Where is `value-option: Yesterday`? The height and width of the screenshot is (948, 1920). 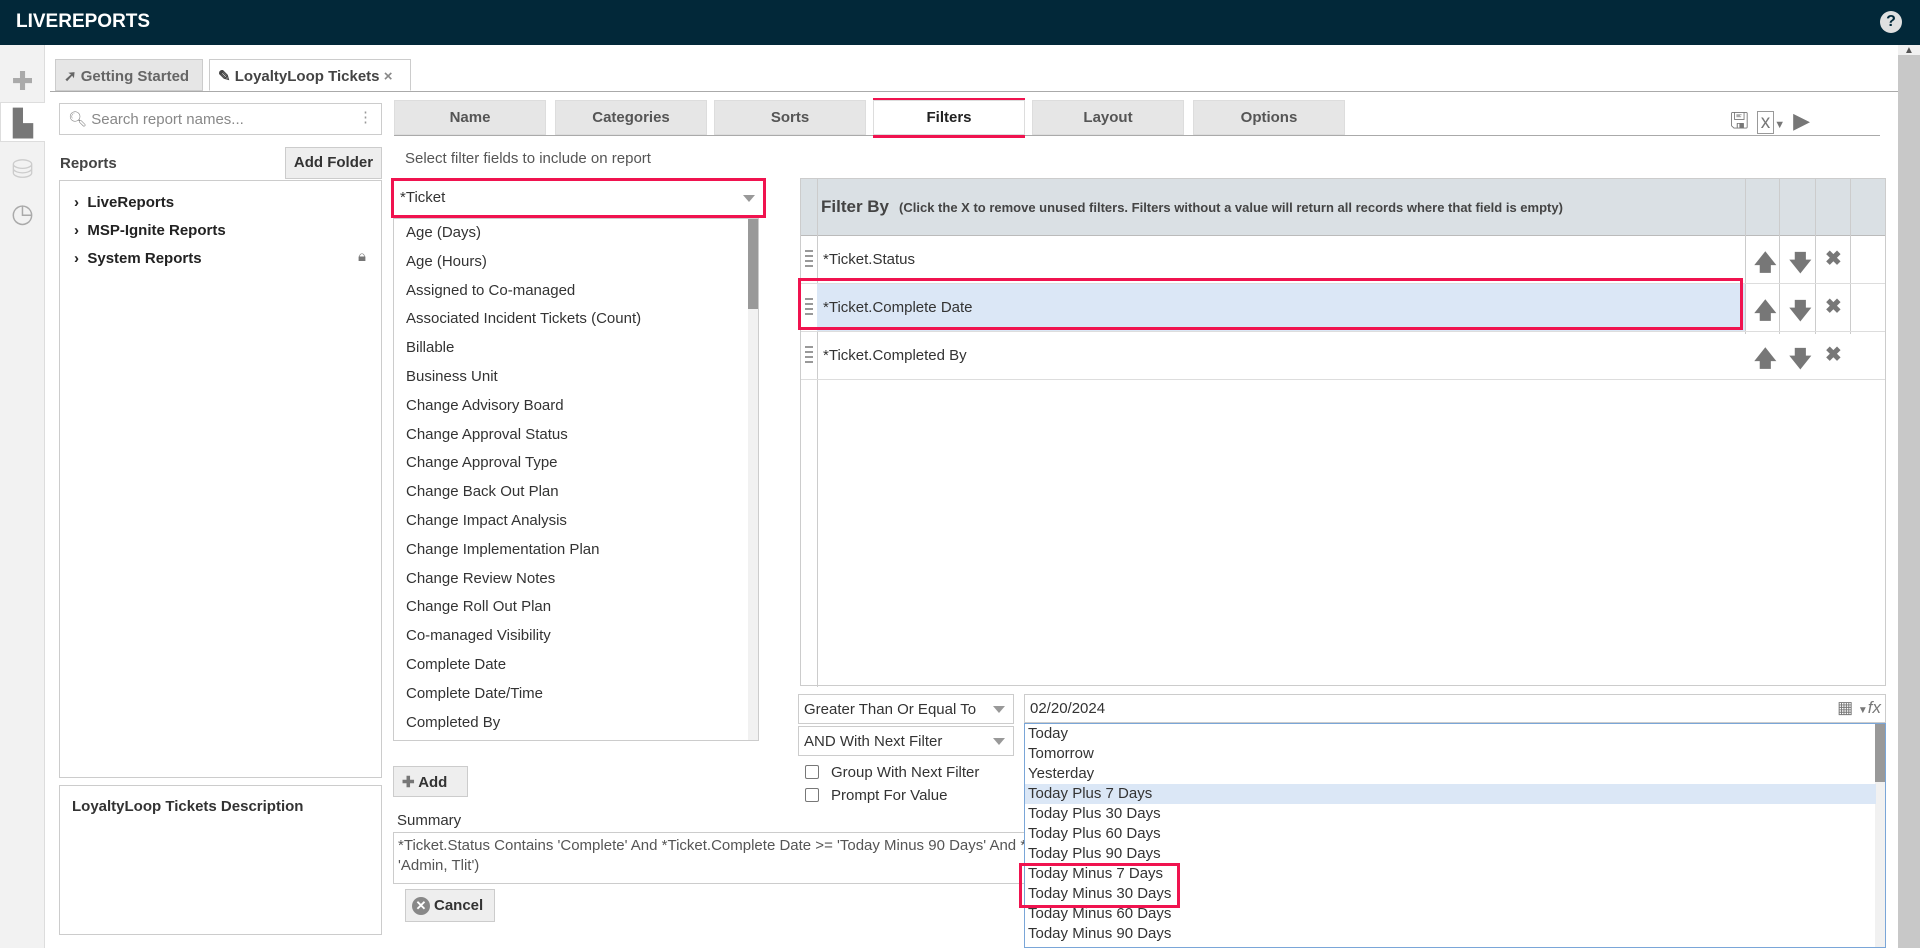 value-option: Yesterday is located at coordinates (1450, 774).